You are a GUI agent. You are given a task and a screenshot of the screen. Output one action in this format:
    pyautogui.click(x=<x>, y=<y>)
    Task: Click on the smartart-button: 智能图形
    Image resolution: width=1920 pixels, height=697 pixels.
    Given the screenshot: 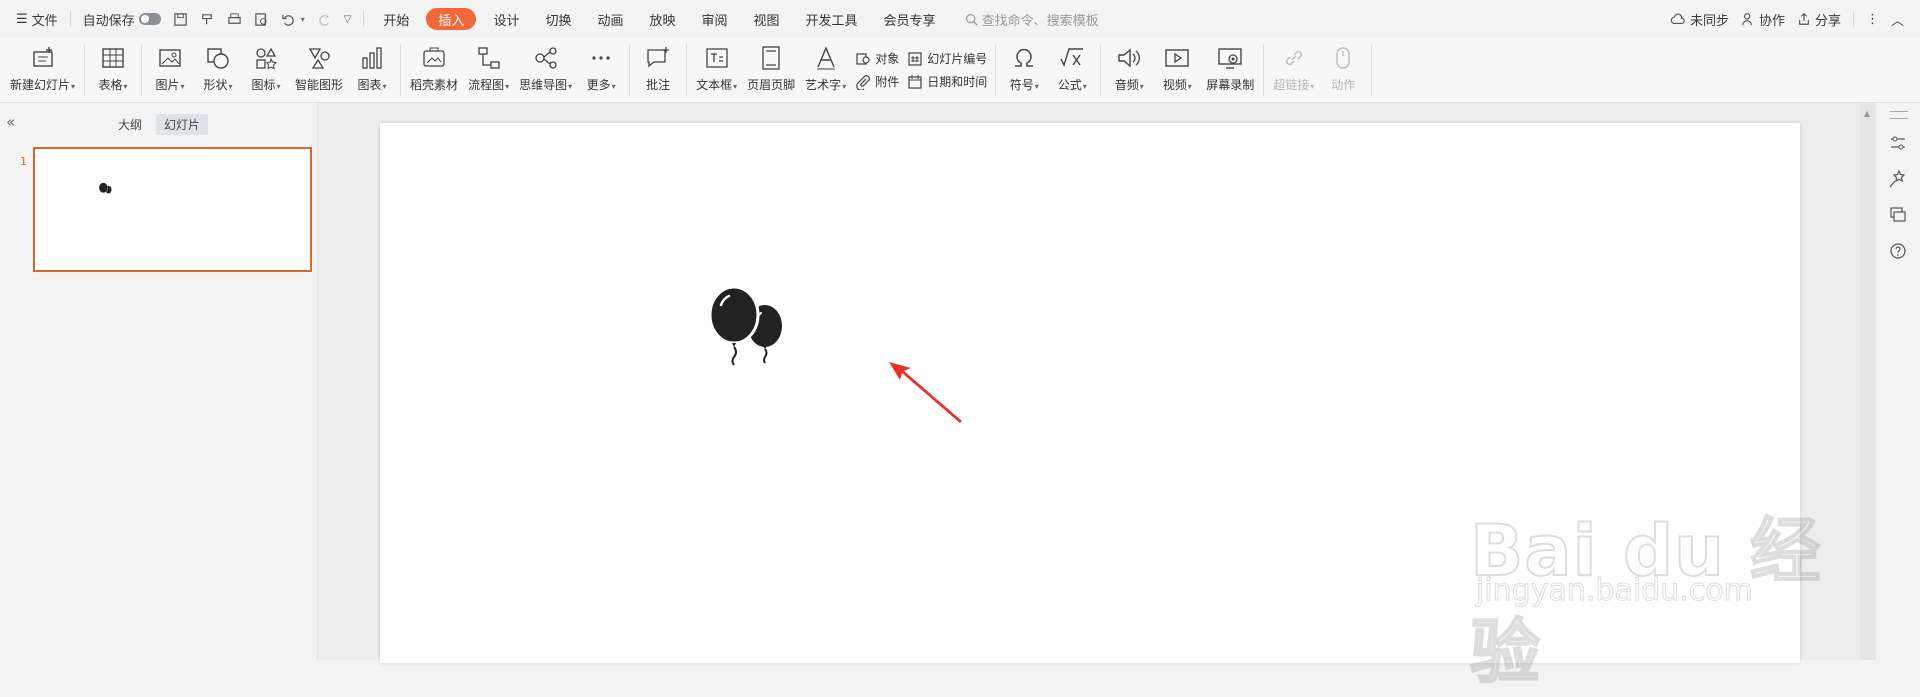 What is the action you would take?
    pyautogui.click(x=319, y=70)
    